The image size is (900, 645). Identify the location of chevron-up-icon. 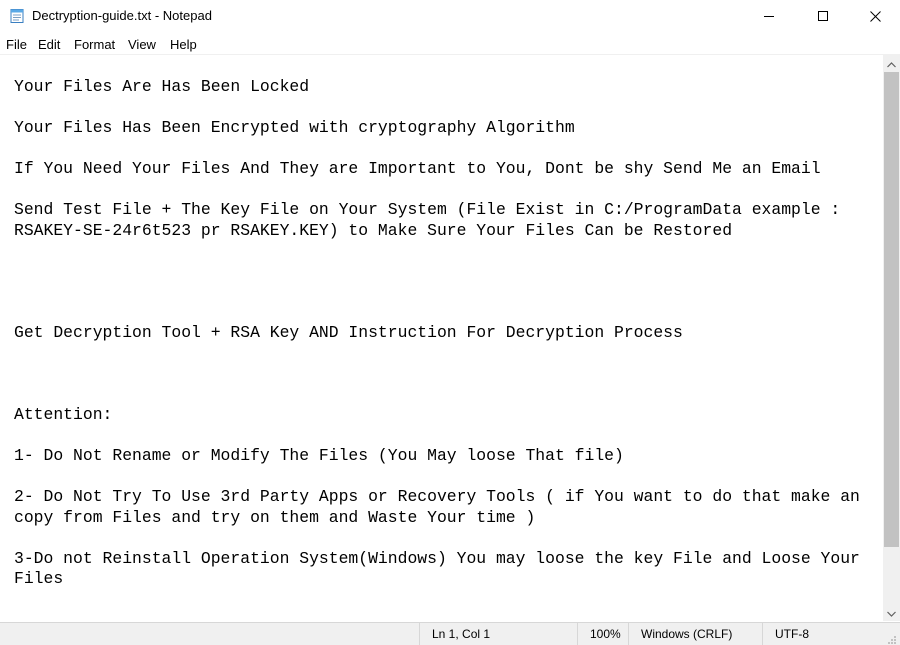
(891, 64).